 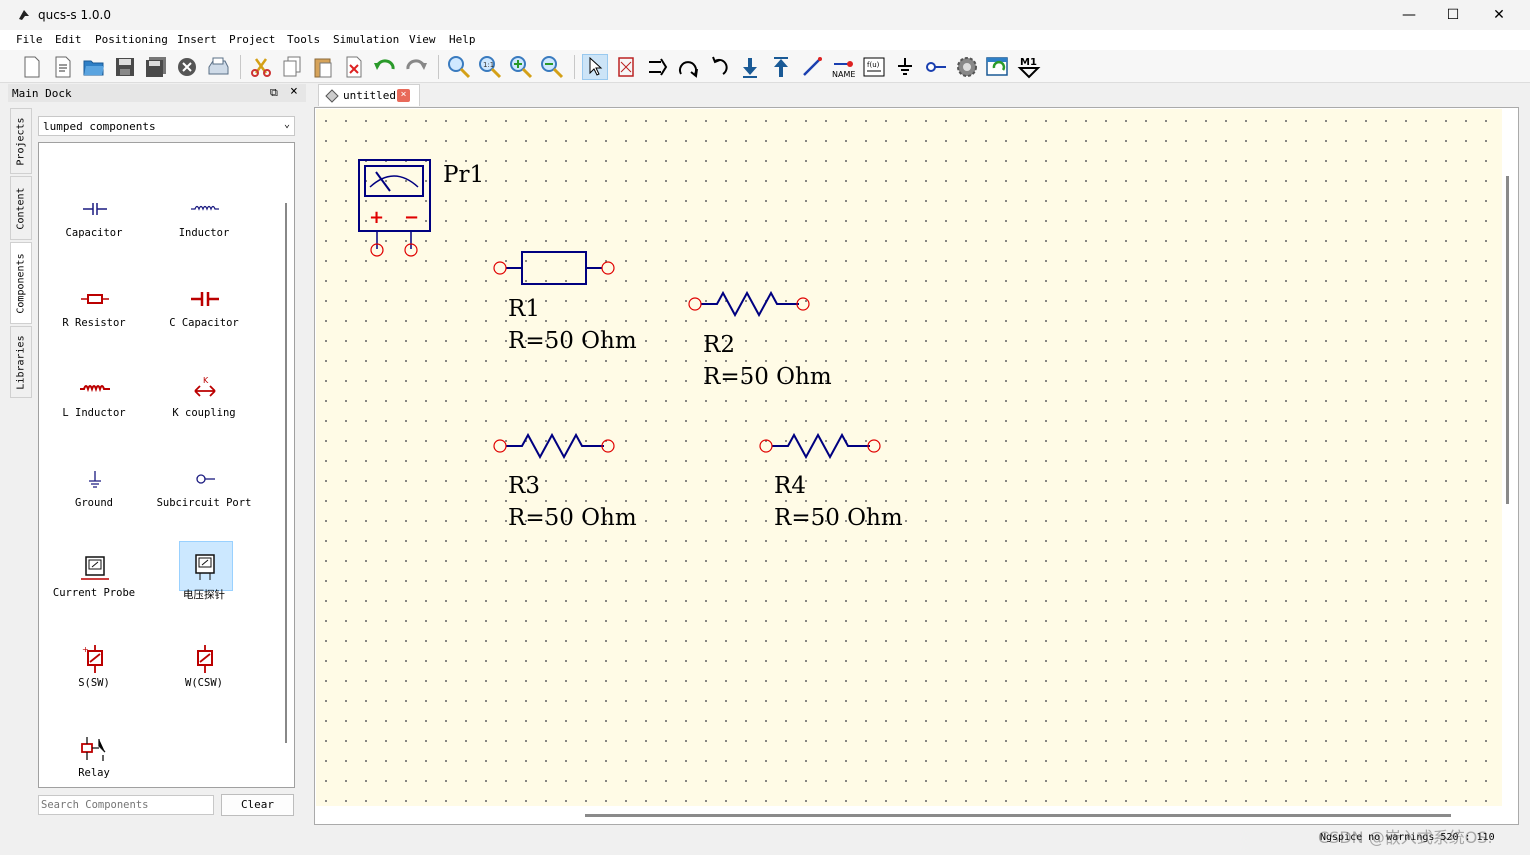 What do you see at coordinates (125, 67) in the screenshot?
I see `save-icon` at bounding box center [125, 67].